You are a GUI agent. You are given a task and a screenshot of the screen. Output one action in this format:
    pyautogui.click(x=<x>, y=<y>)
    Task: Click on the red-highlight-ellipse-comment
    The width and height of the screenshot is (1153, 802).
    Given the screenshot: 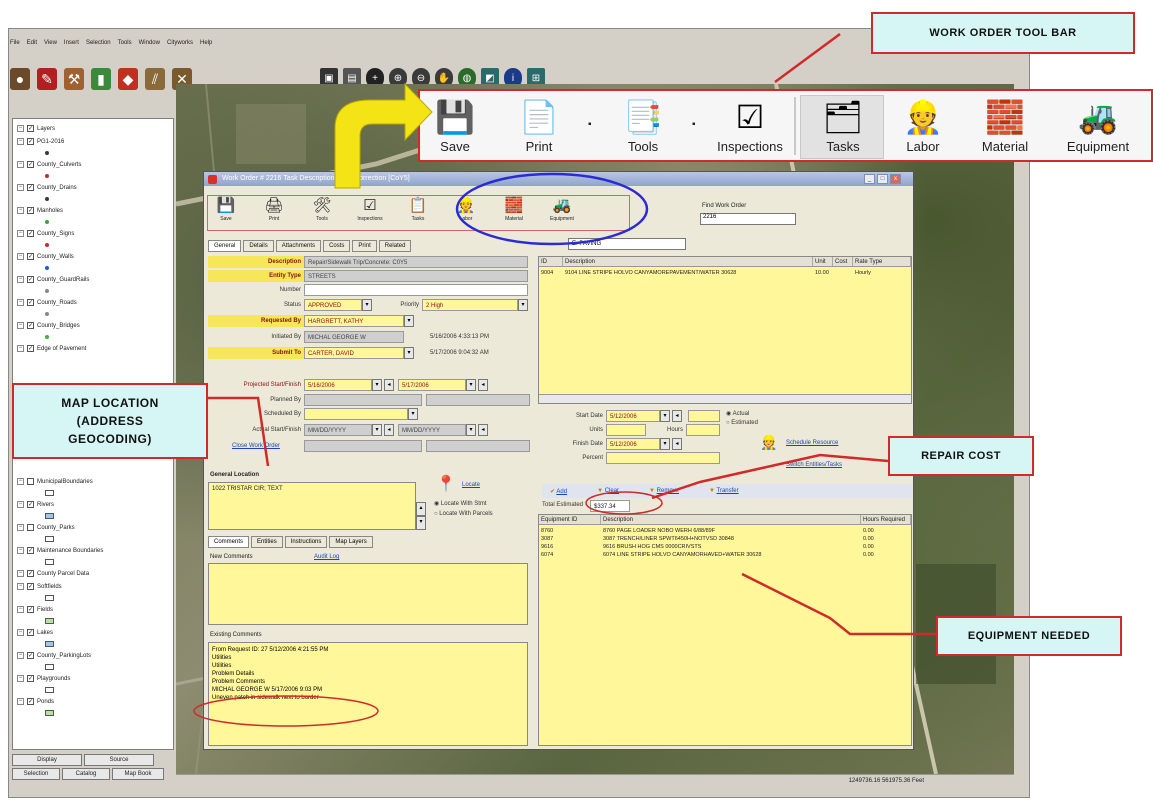 What is the action you would take?
    pyautogui.click(x=286, y=711)
    